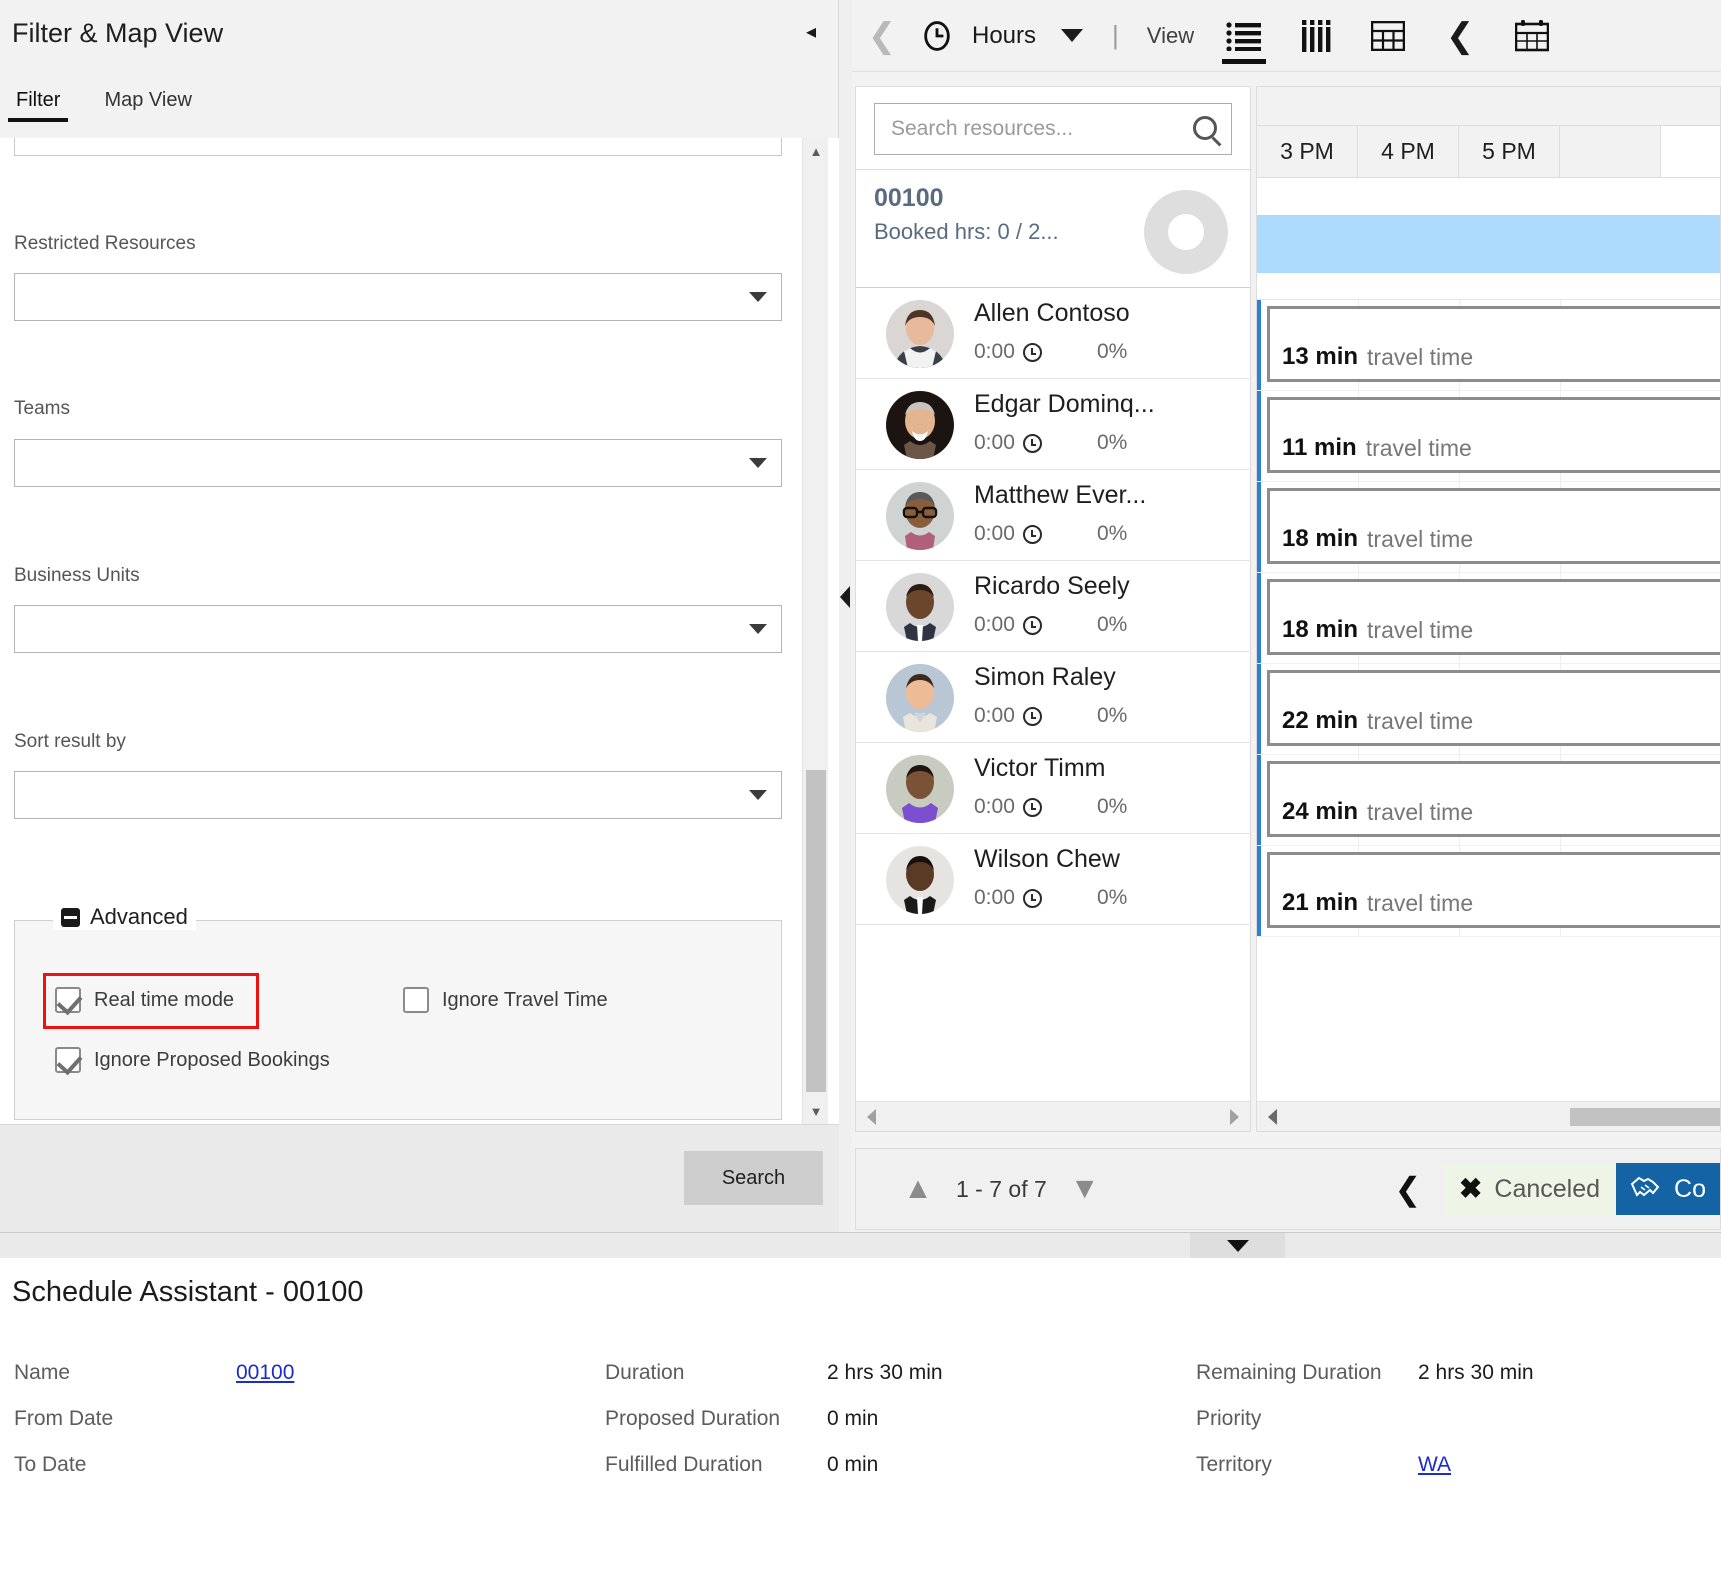 This screenshot has height=1595, width=1721. What do you see at coordinates (815, 631) in the screenshot?
I see `filter-vertical-scrollbar: ▲ ▼` at bounding box center [815, 631].